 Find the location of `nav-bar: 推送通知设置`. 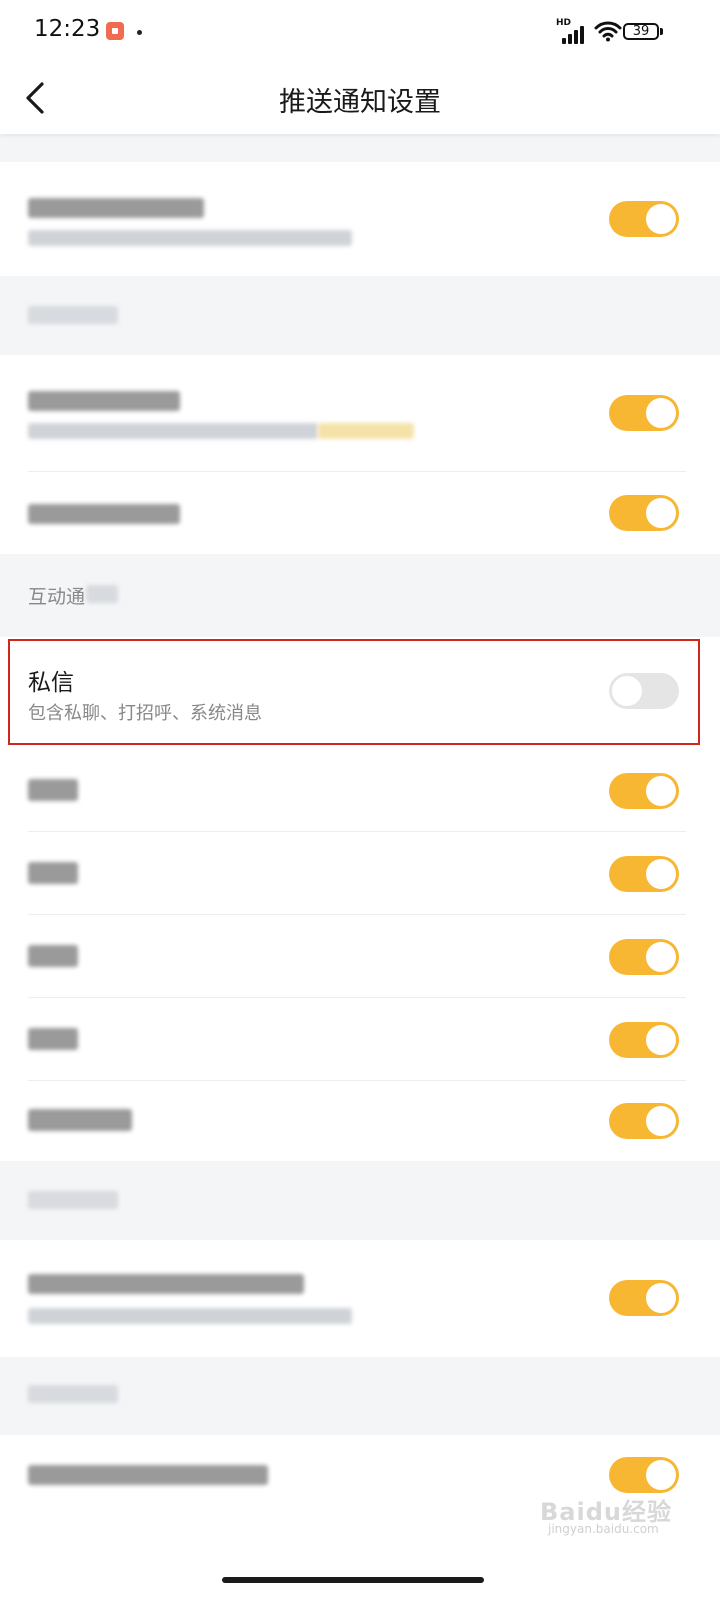

nav-bar: 推送通知设置 is located at coordinates (360, 99).